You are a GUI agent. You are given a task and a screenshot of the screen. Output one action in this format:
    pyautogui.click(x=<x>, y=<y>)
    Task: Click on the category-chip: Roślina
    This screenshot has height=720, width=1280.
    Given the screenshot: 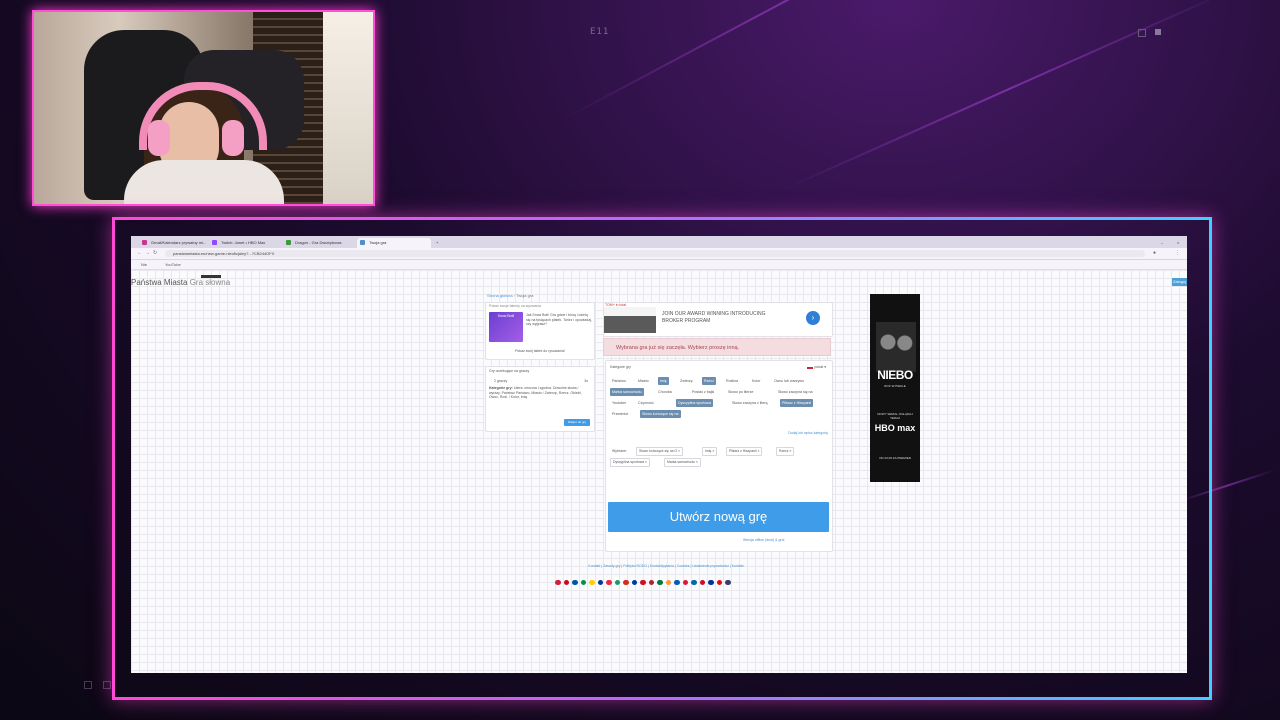 What is the action you would take?
    pyautogui.click(x=732, y=381)
    